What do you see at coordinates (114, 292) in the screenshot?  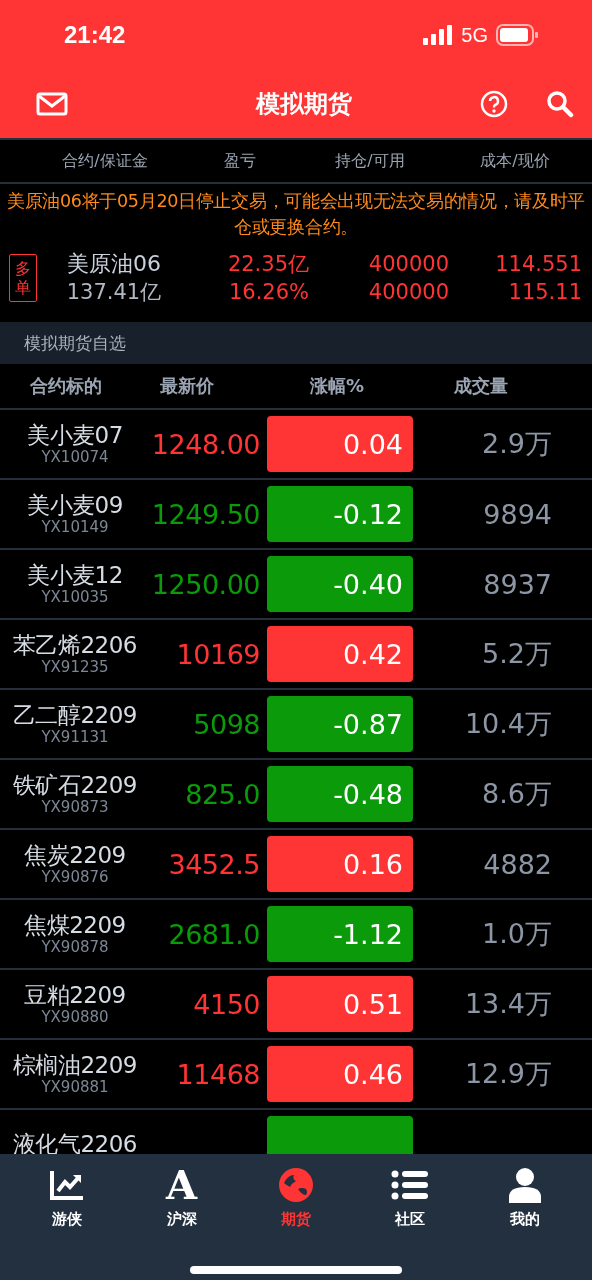 I see `margin-value: 137.41亿` at bounding box center [114, 292].